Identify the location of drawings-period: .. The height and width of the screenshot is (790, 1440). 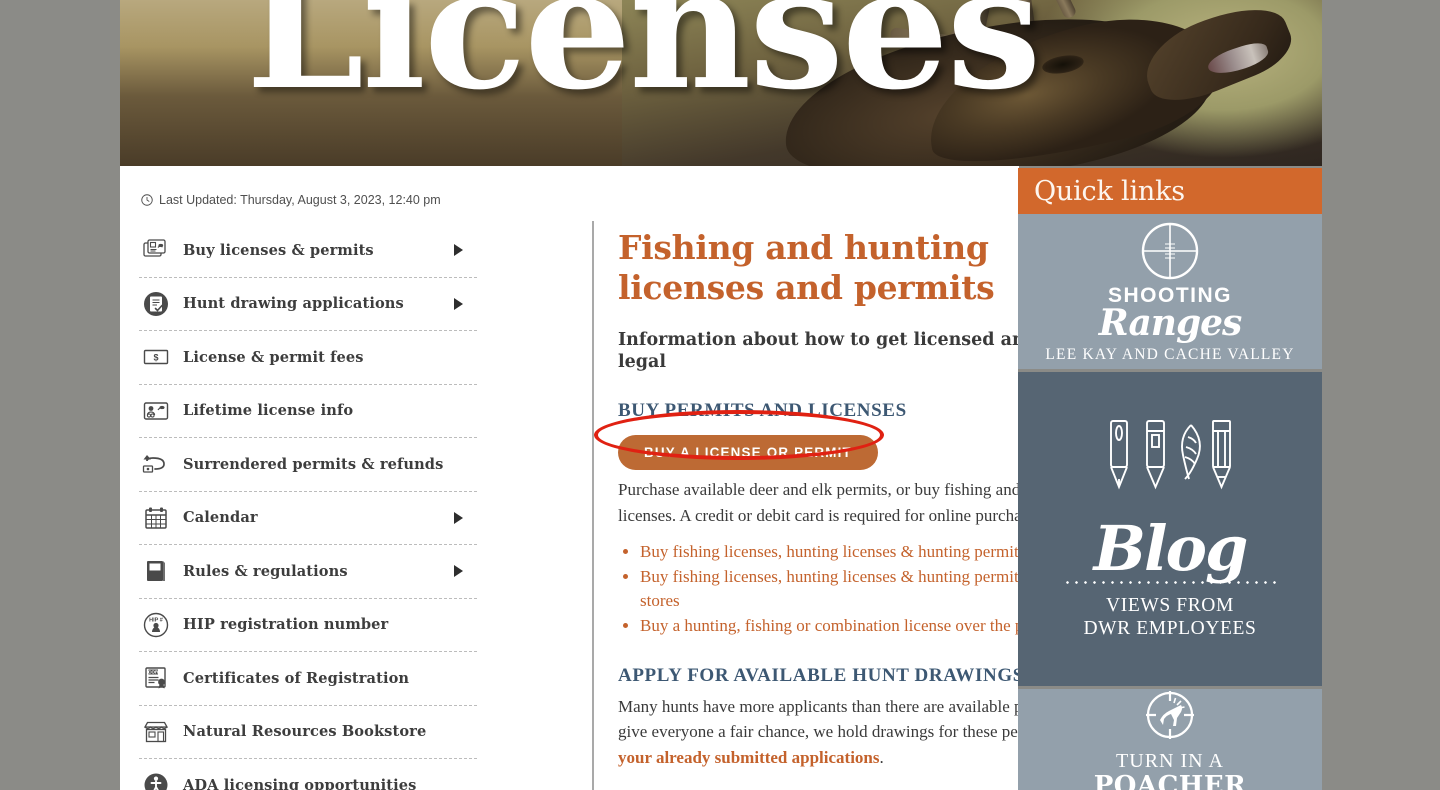
(881, 757).